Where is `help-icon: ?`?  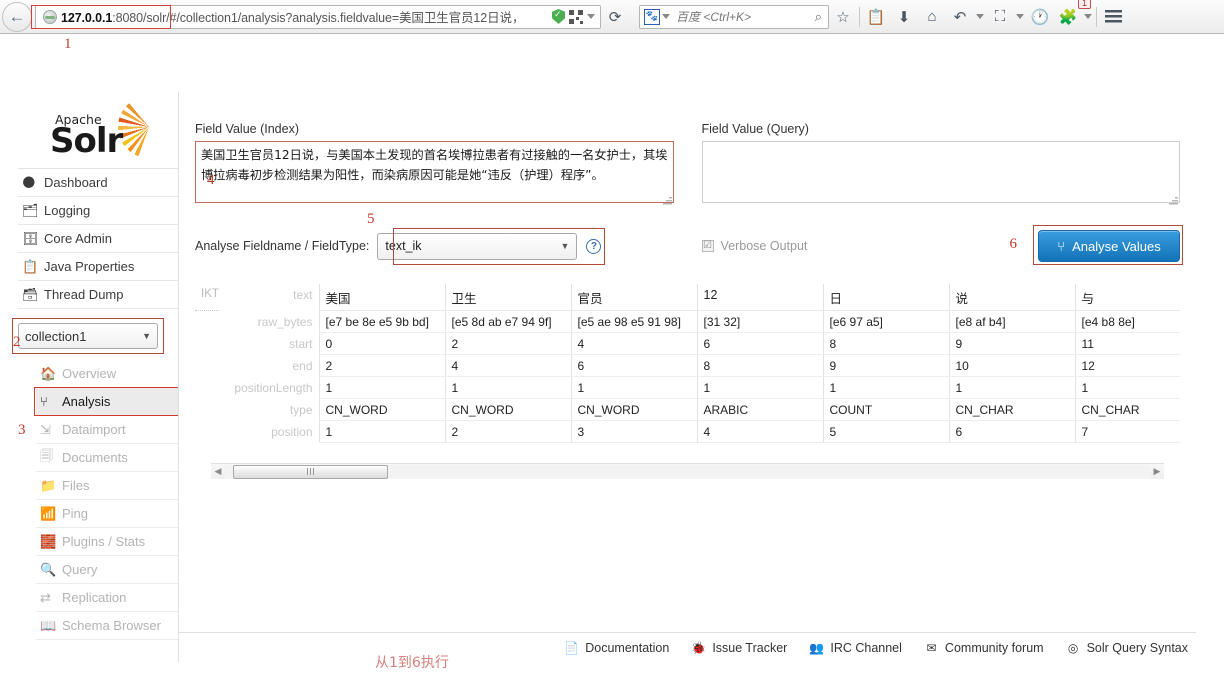
help-icon: ? is located at coordinates (594, 246).